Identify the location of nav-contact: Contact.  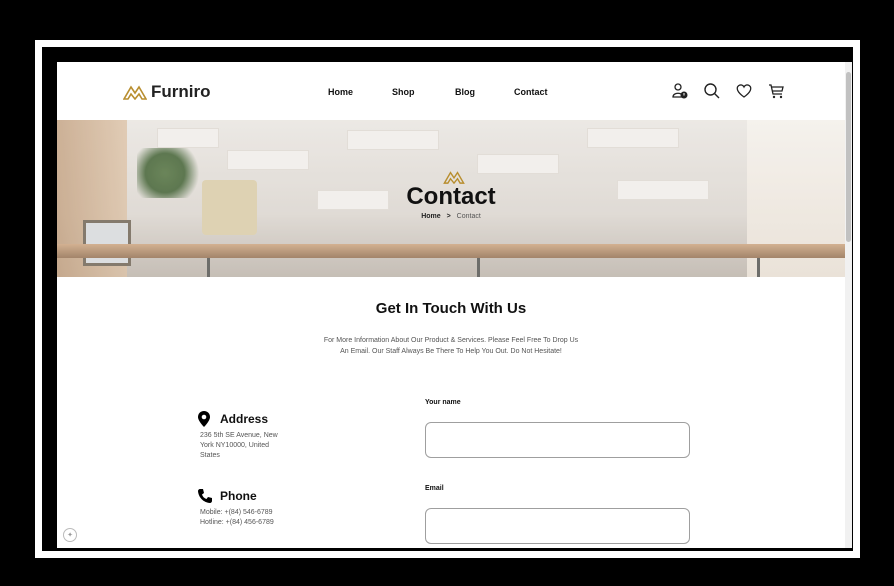
(531, 92).